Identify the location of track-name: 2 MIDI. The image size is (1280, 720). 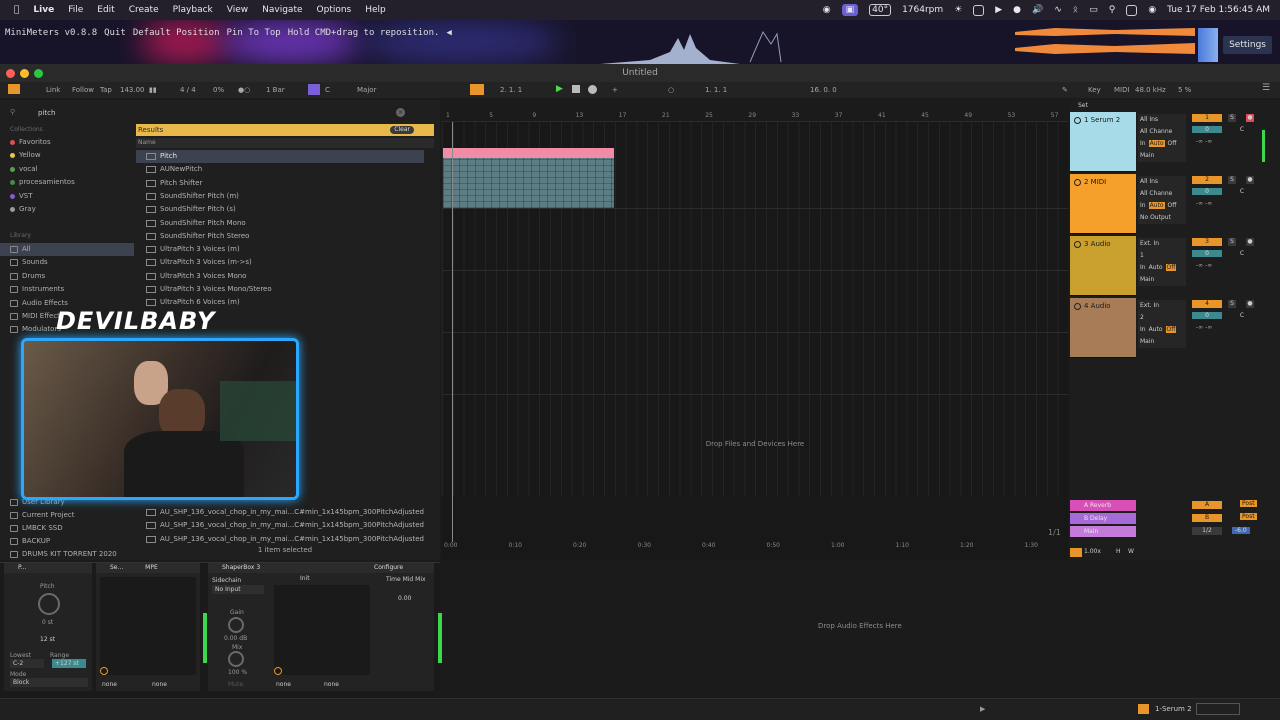
(1090, 182).